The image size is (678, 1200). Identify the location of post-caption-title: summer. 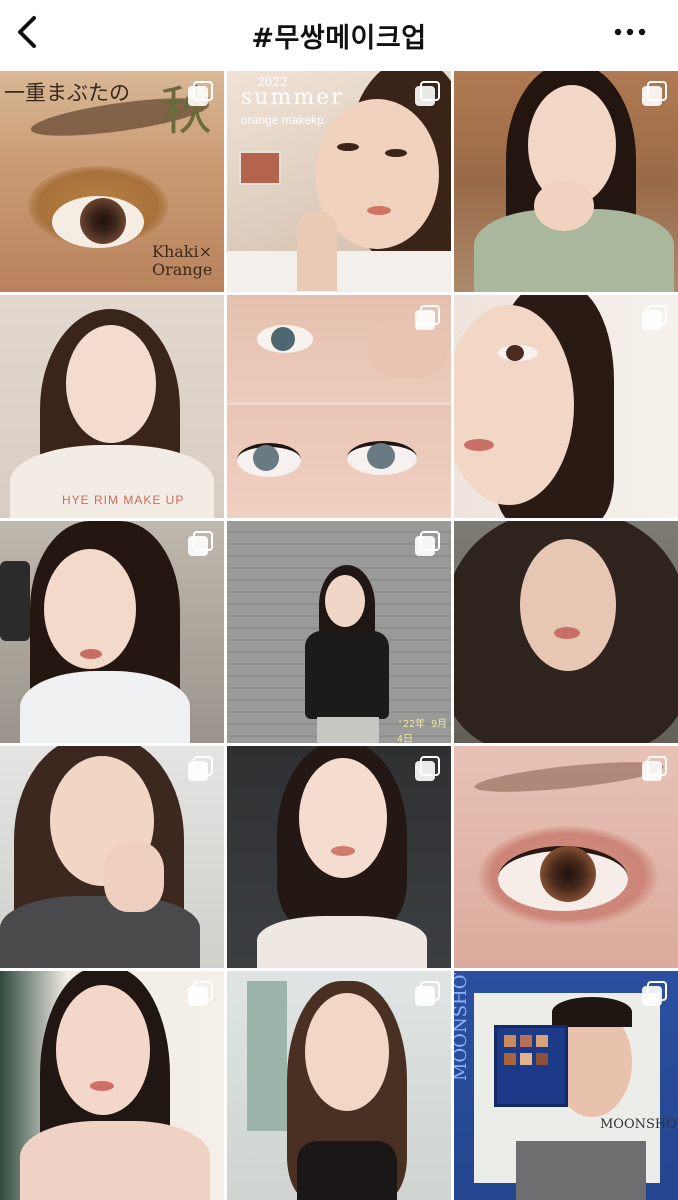
(292, 97).